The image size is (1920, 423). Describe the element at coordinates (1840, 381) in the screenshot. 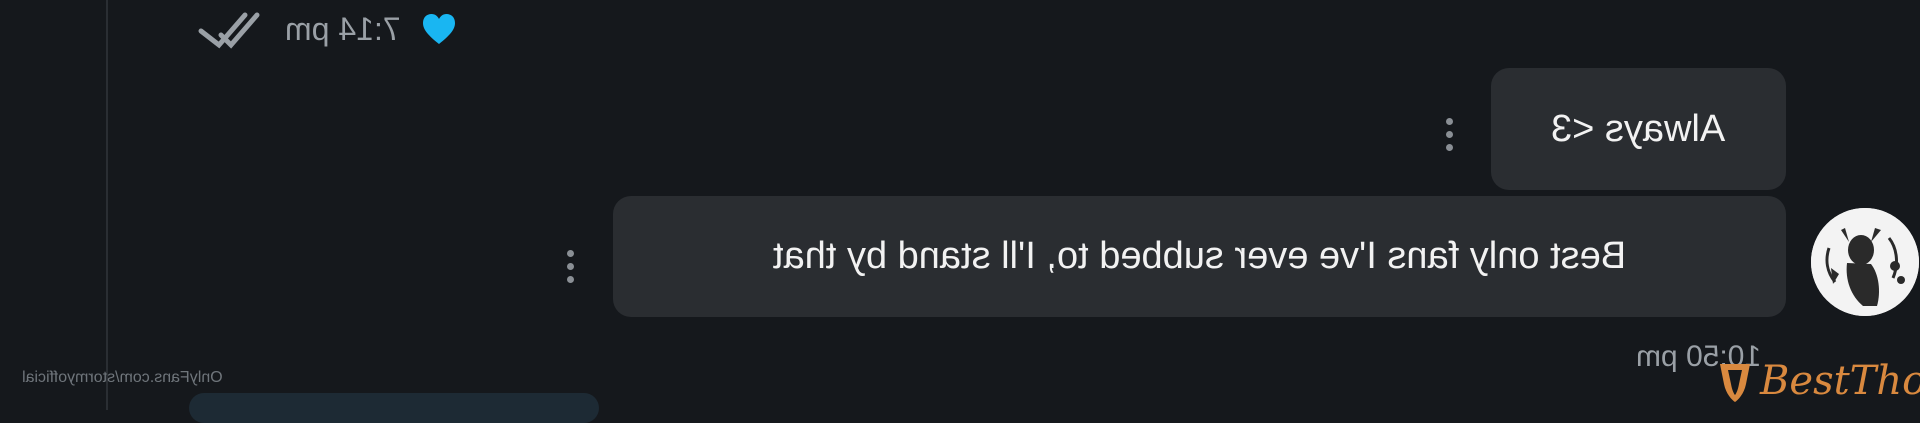

I see `brand-name: BestThot` at that location.